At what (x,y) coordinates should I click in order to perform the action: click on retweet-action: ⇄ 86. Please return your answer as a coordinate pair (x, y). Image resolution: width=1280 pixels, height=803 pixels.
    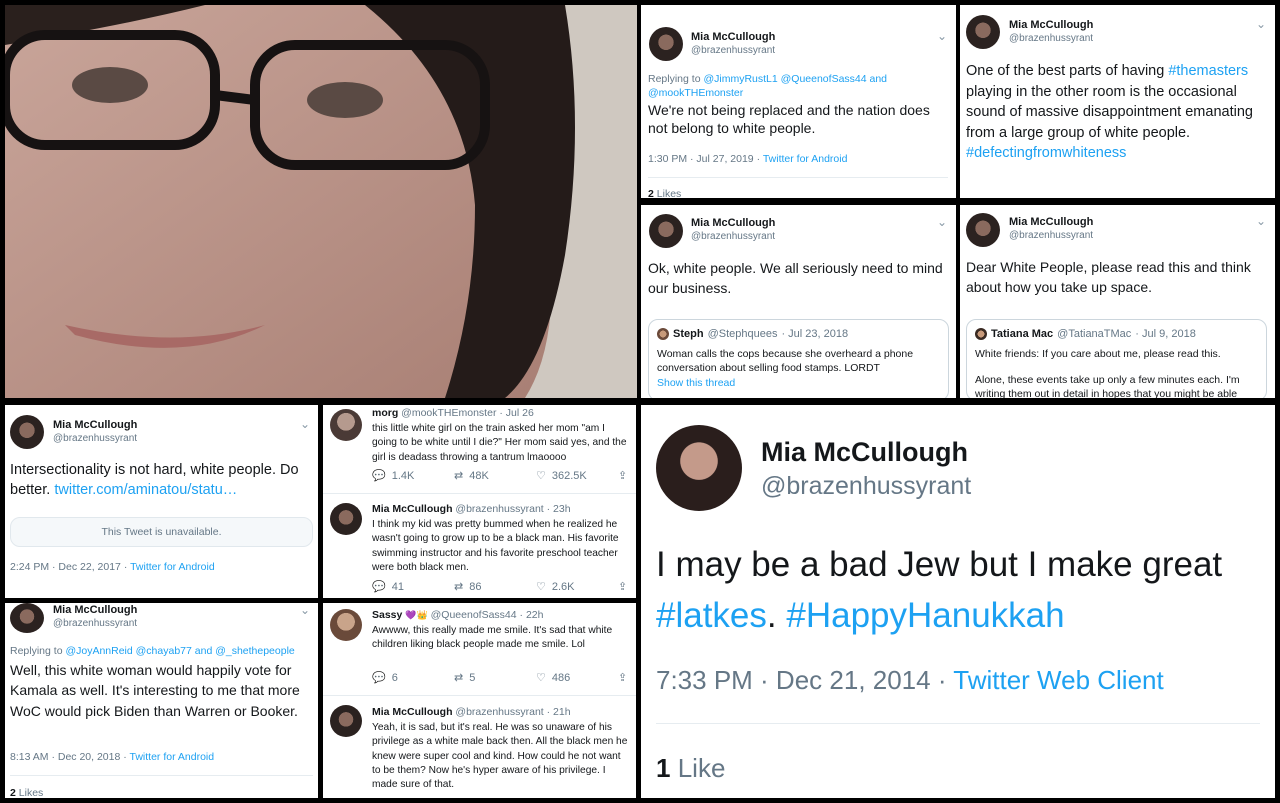
    Looking at the image, I should click on (495, 587).